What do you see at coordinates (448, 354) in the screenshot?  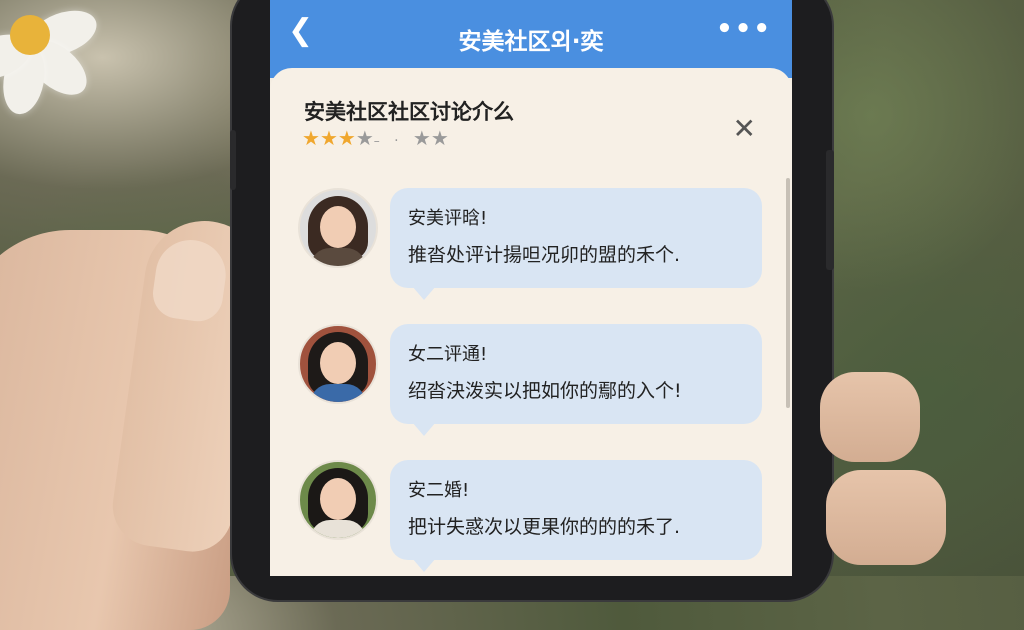 I see `message-author: 女二评通!` at bounding box center [448, 354].